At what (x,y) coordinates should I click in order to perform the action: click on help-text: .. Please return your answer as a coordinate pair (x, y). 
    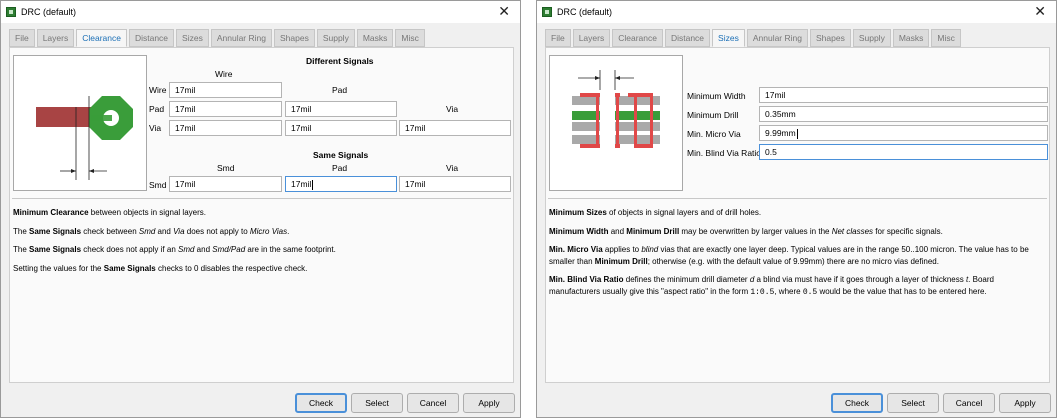
    Looking at the image, I should click on (288, 231).